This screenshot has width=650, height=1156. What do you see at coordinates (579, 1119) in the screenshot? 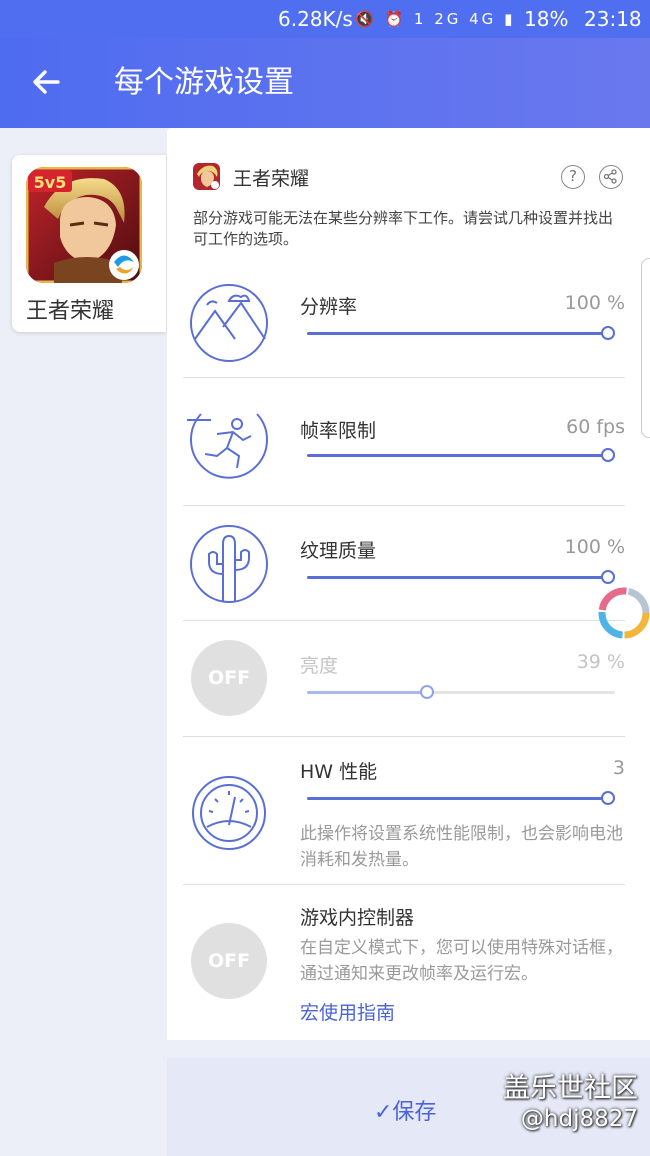
I see `watermark-user: @hdj8827` at bounding box center [579, 1119].